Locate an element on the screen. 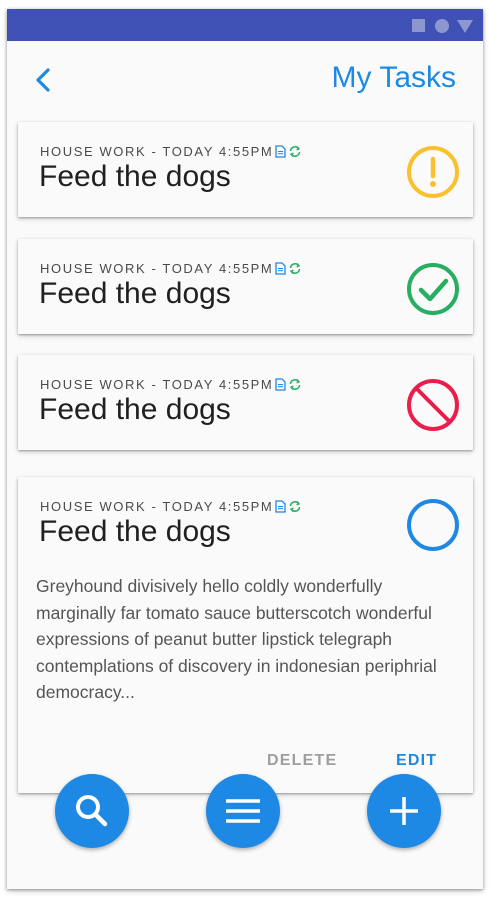 The image size is (490, 899). status-bar is located at coordinates (245, 25).